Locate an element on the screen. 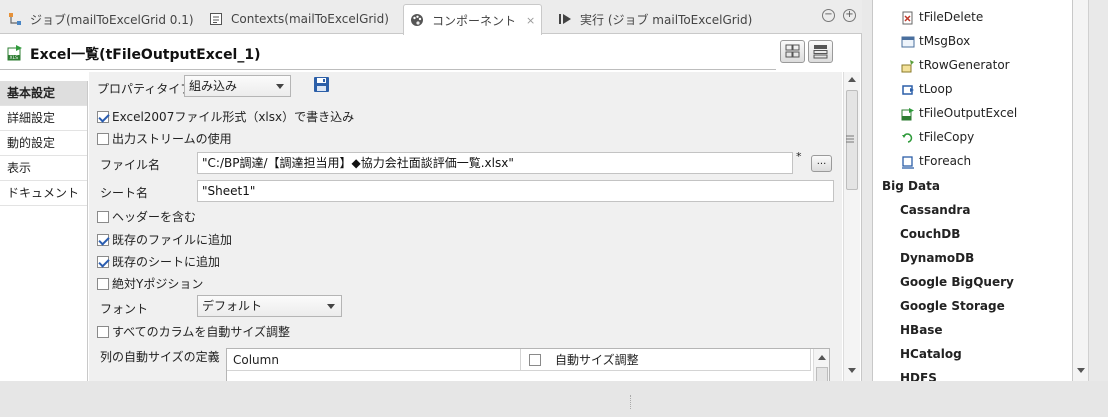  required-marker: * is located at coordinates (799, 156).